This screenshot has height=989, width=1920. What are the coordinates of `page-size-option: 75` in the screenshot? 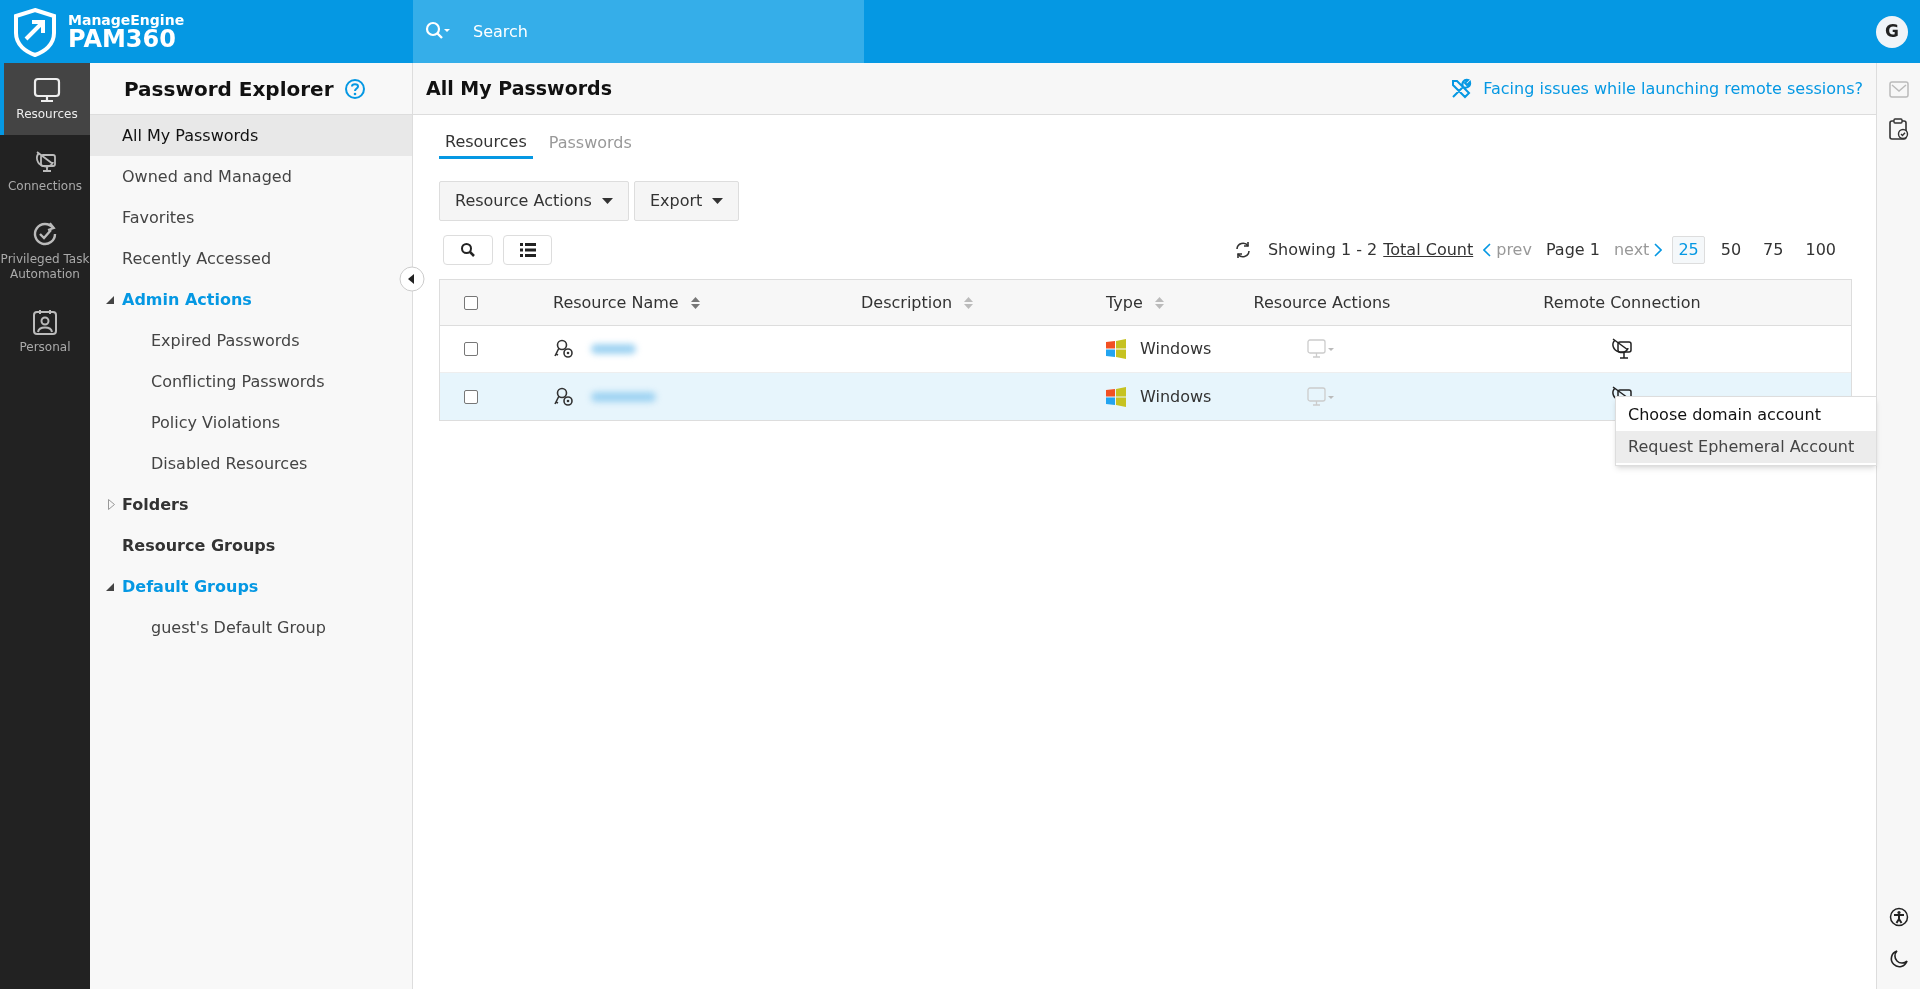 It's located at (1773, 250).